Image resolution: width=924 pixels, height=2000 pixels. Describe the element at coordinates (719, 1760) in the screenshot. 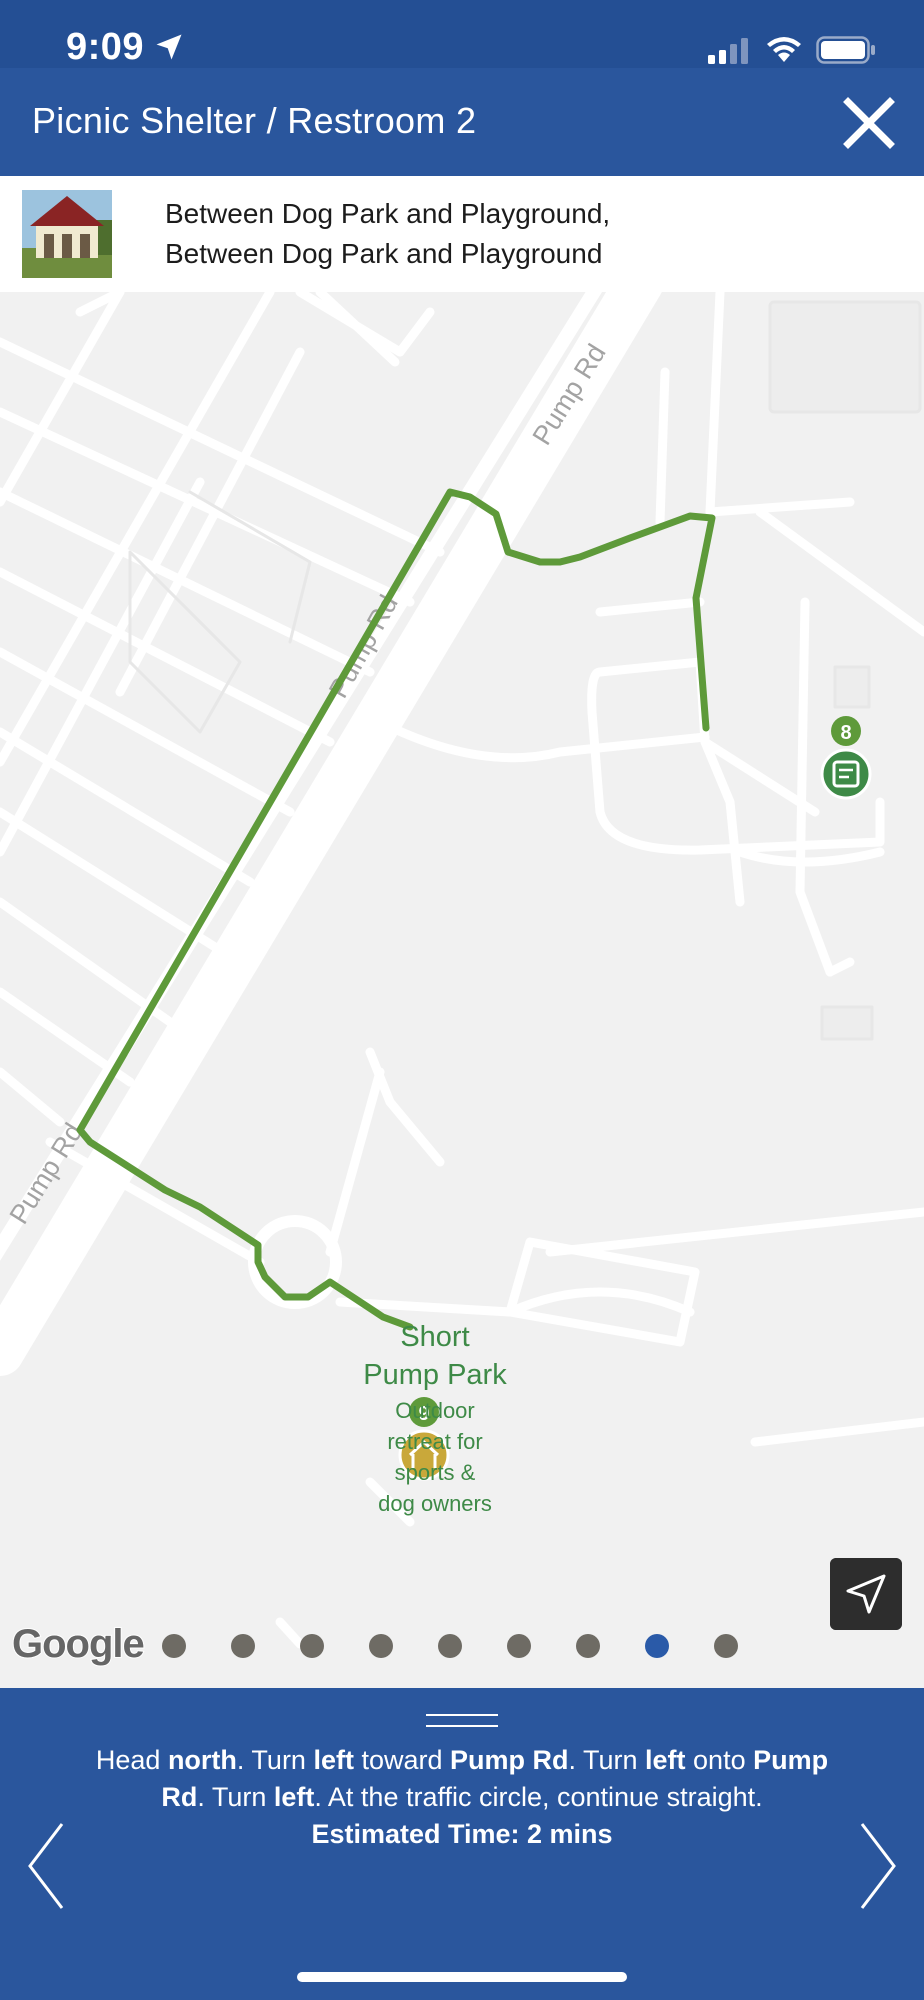

I see `direction-segment: onto` at that location.